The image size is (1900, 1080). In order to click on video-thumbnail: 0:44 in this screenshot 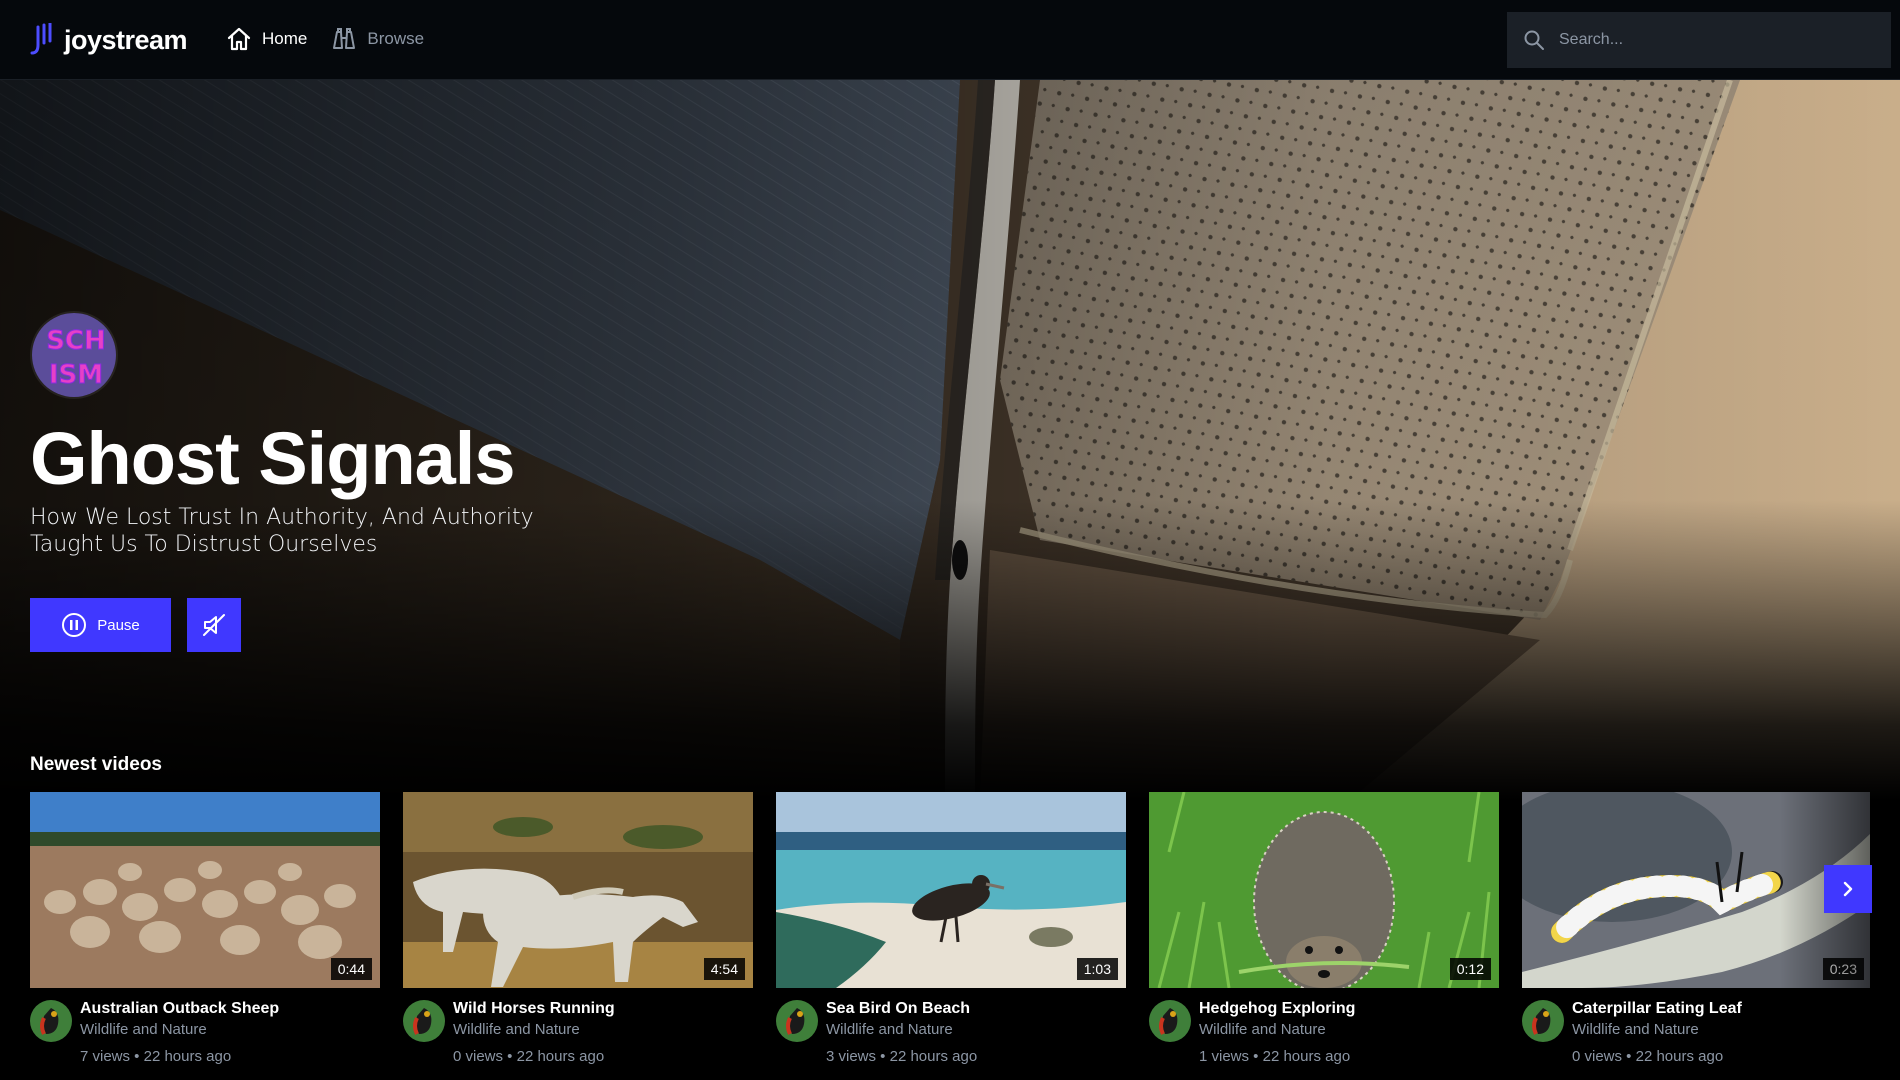, I will do `click(205, 890)`.